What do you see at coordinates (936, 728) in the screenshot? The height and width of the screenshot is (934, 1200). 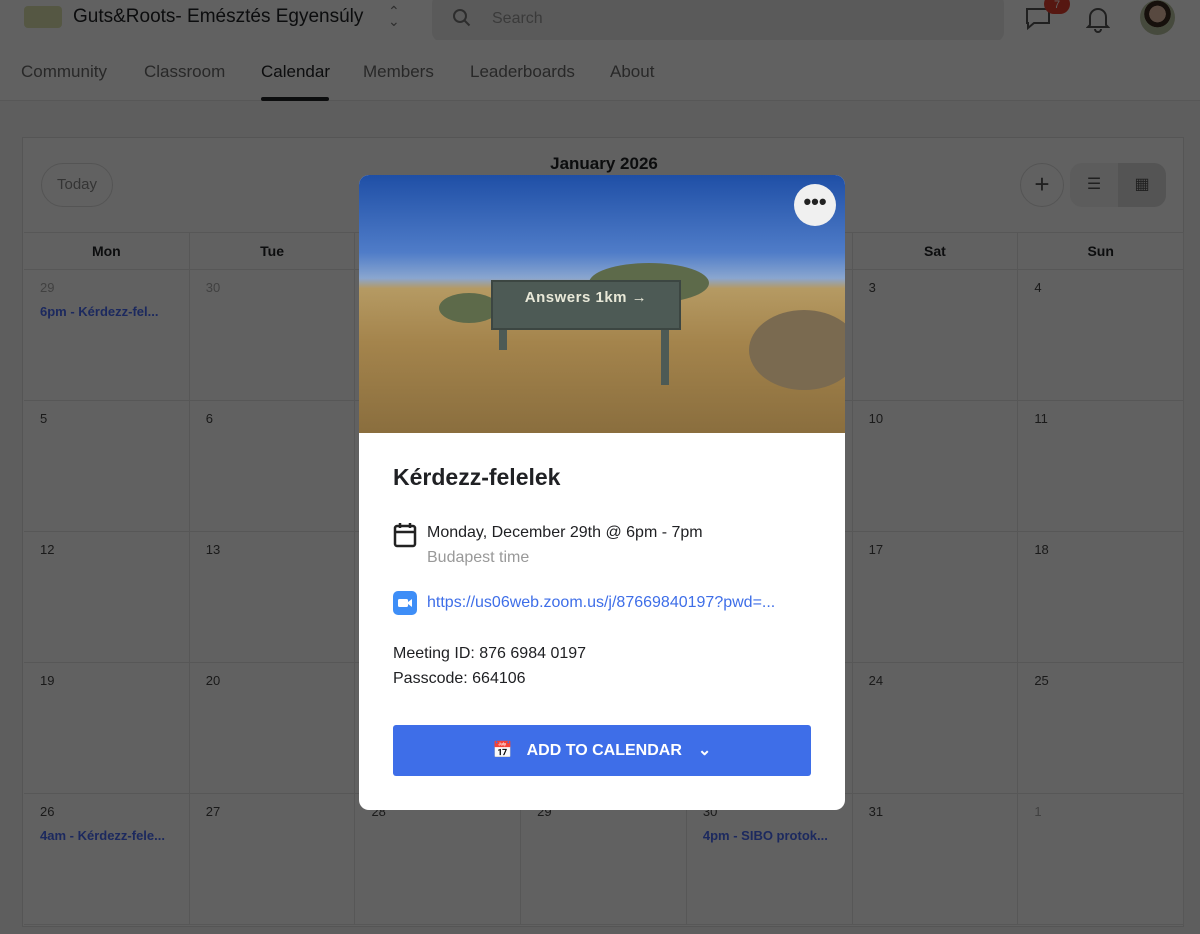 I see `day-cell: 24` at bounding box center [936, 728].